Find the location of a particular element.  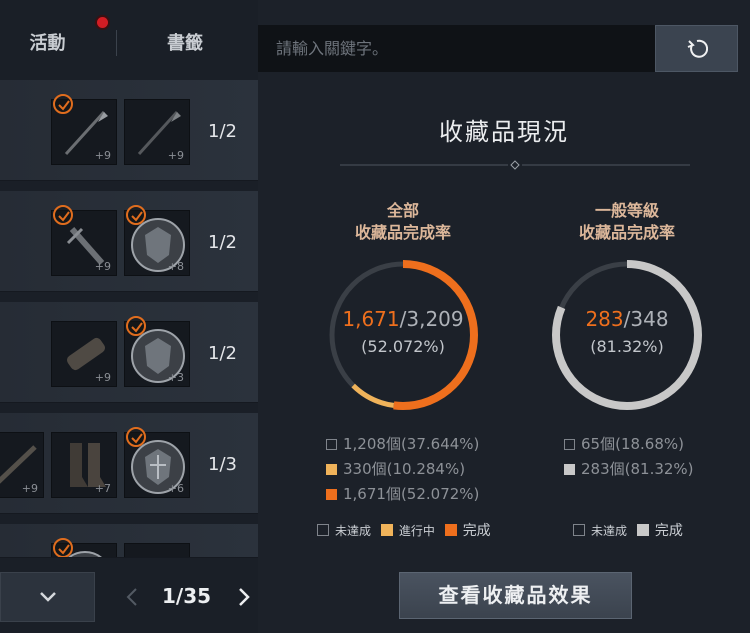

item-slot: +8 is located at coordinates (157, 240).